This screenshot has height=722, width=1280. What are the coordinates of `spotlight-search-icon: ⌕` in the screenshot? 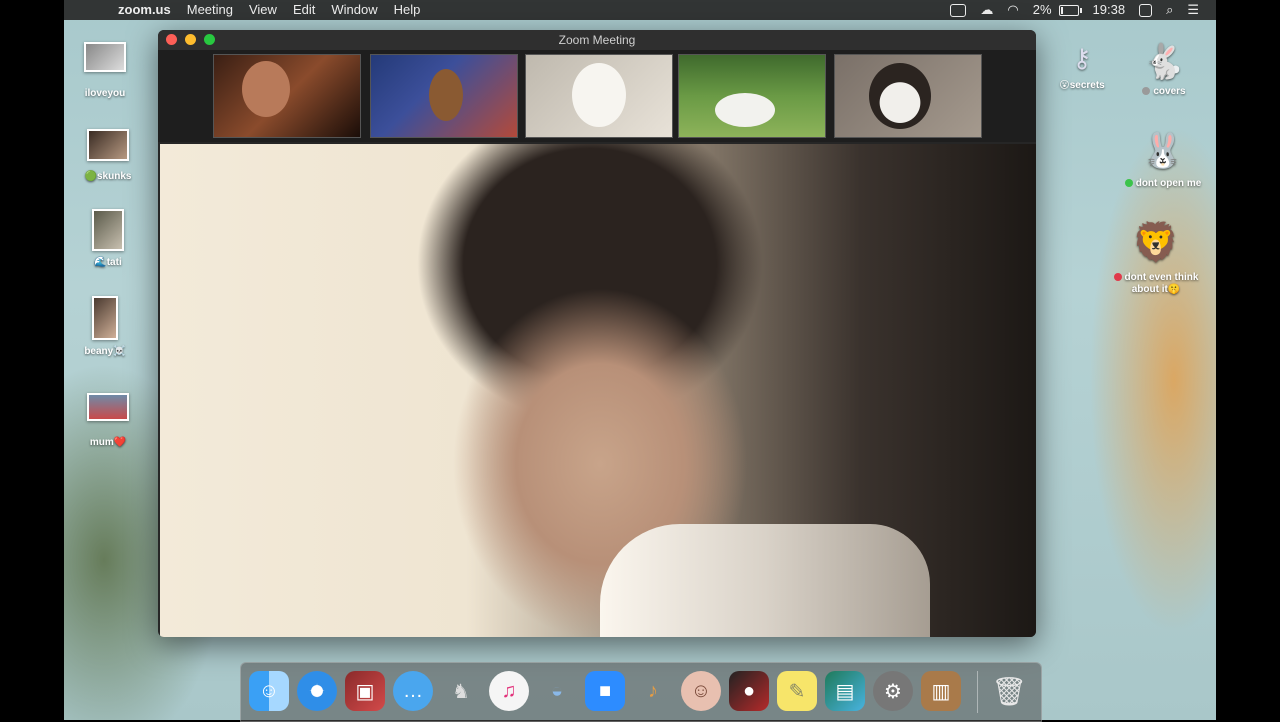 It's located at (1169, 10).